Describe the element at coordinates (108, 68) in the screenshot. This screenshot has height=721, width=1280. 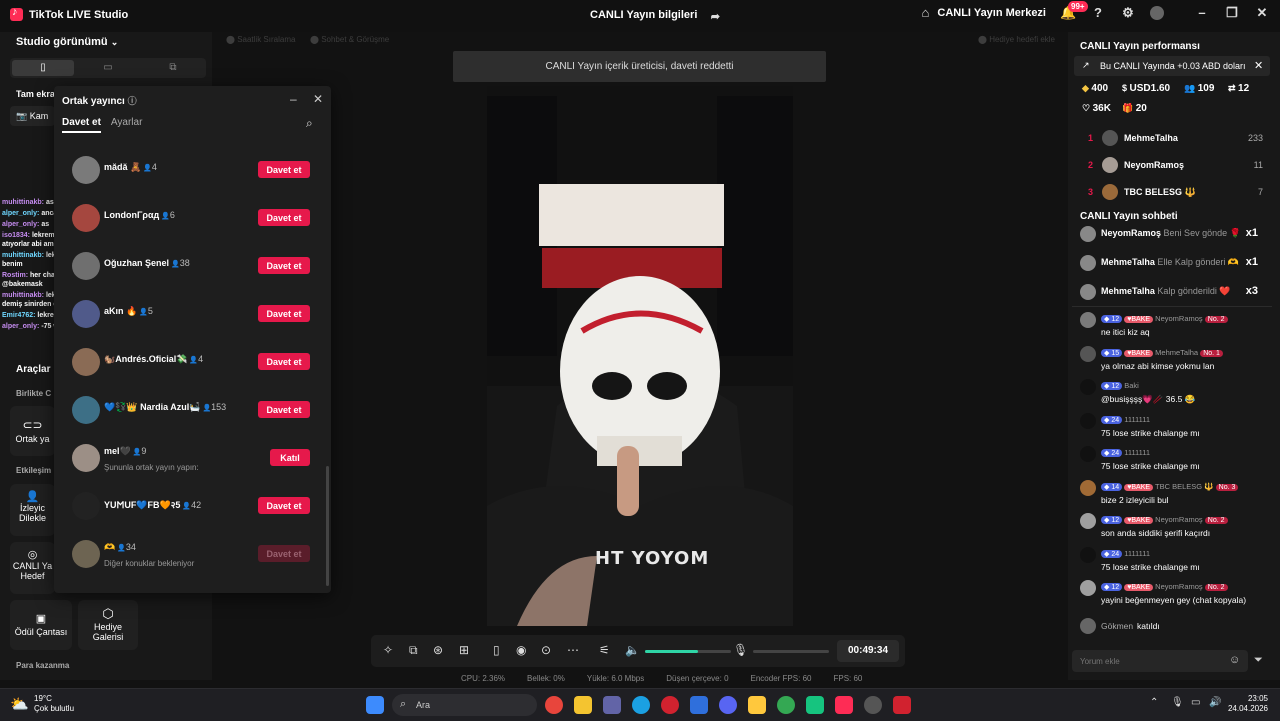
I see `landscape-layout-button: ▭` at that location.